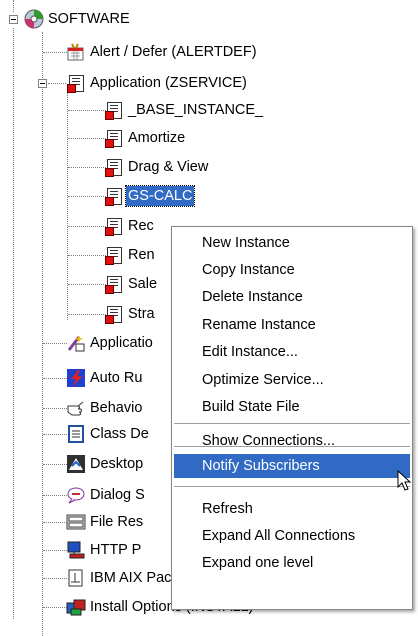  What do you see at coordinates (141, 314) in the screenshot?
I see `tree-node-label: Stra` at bounding box center [141, 314].